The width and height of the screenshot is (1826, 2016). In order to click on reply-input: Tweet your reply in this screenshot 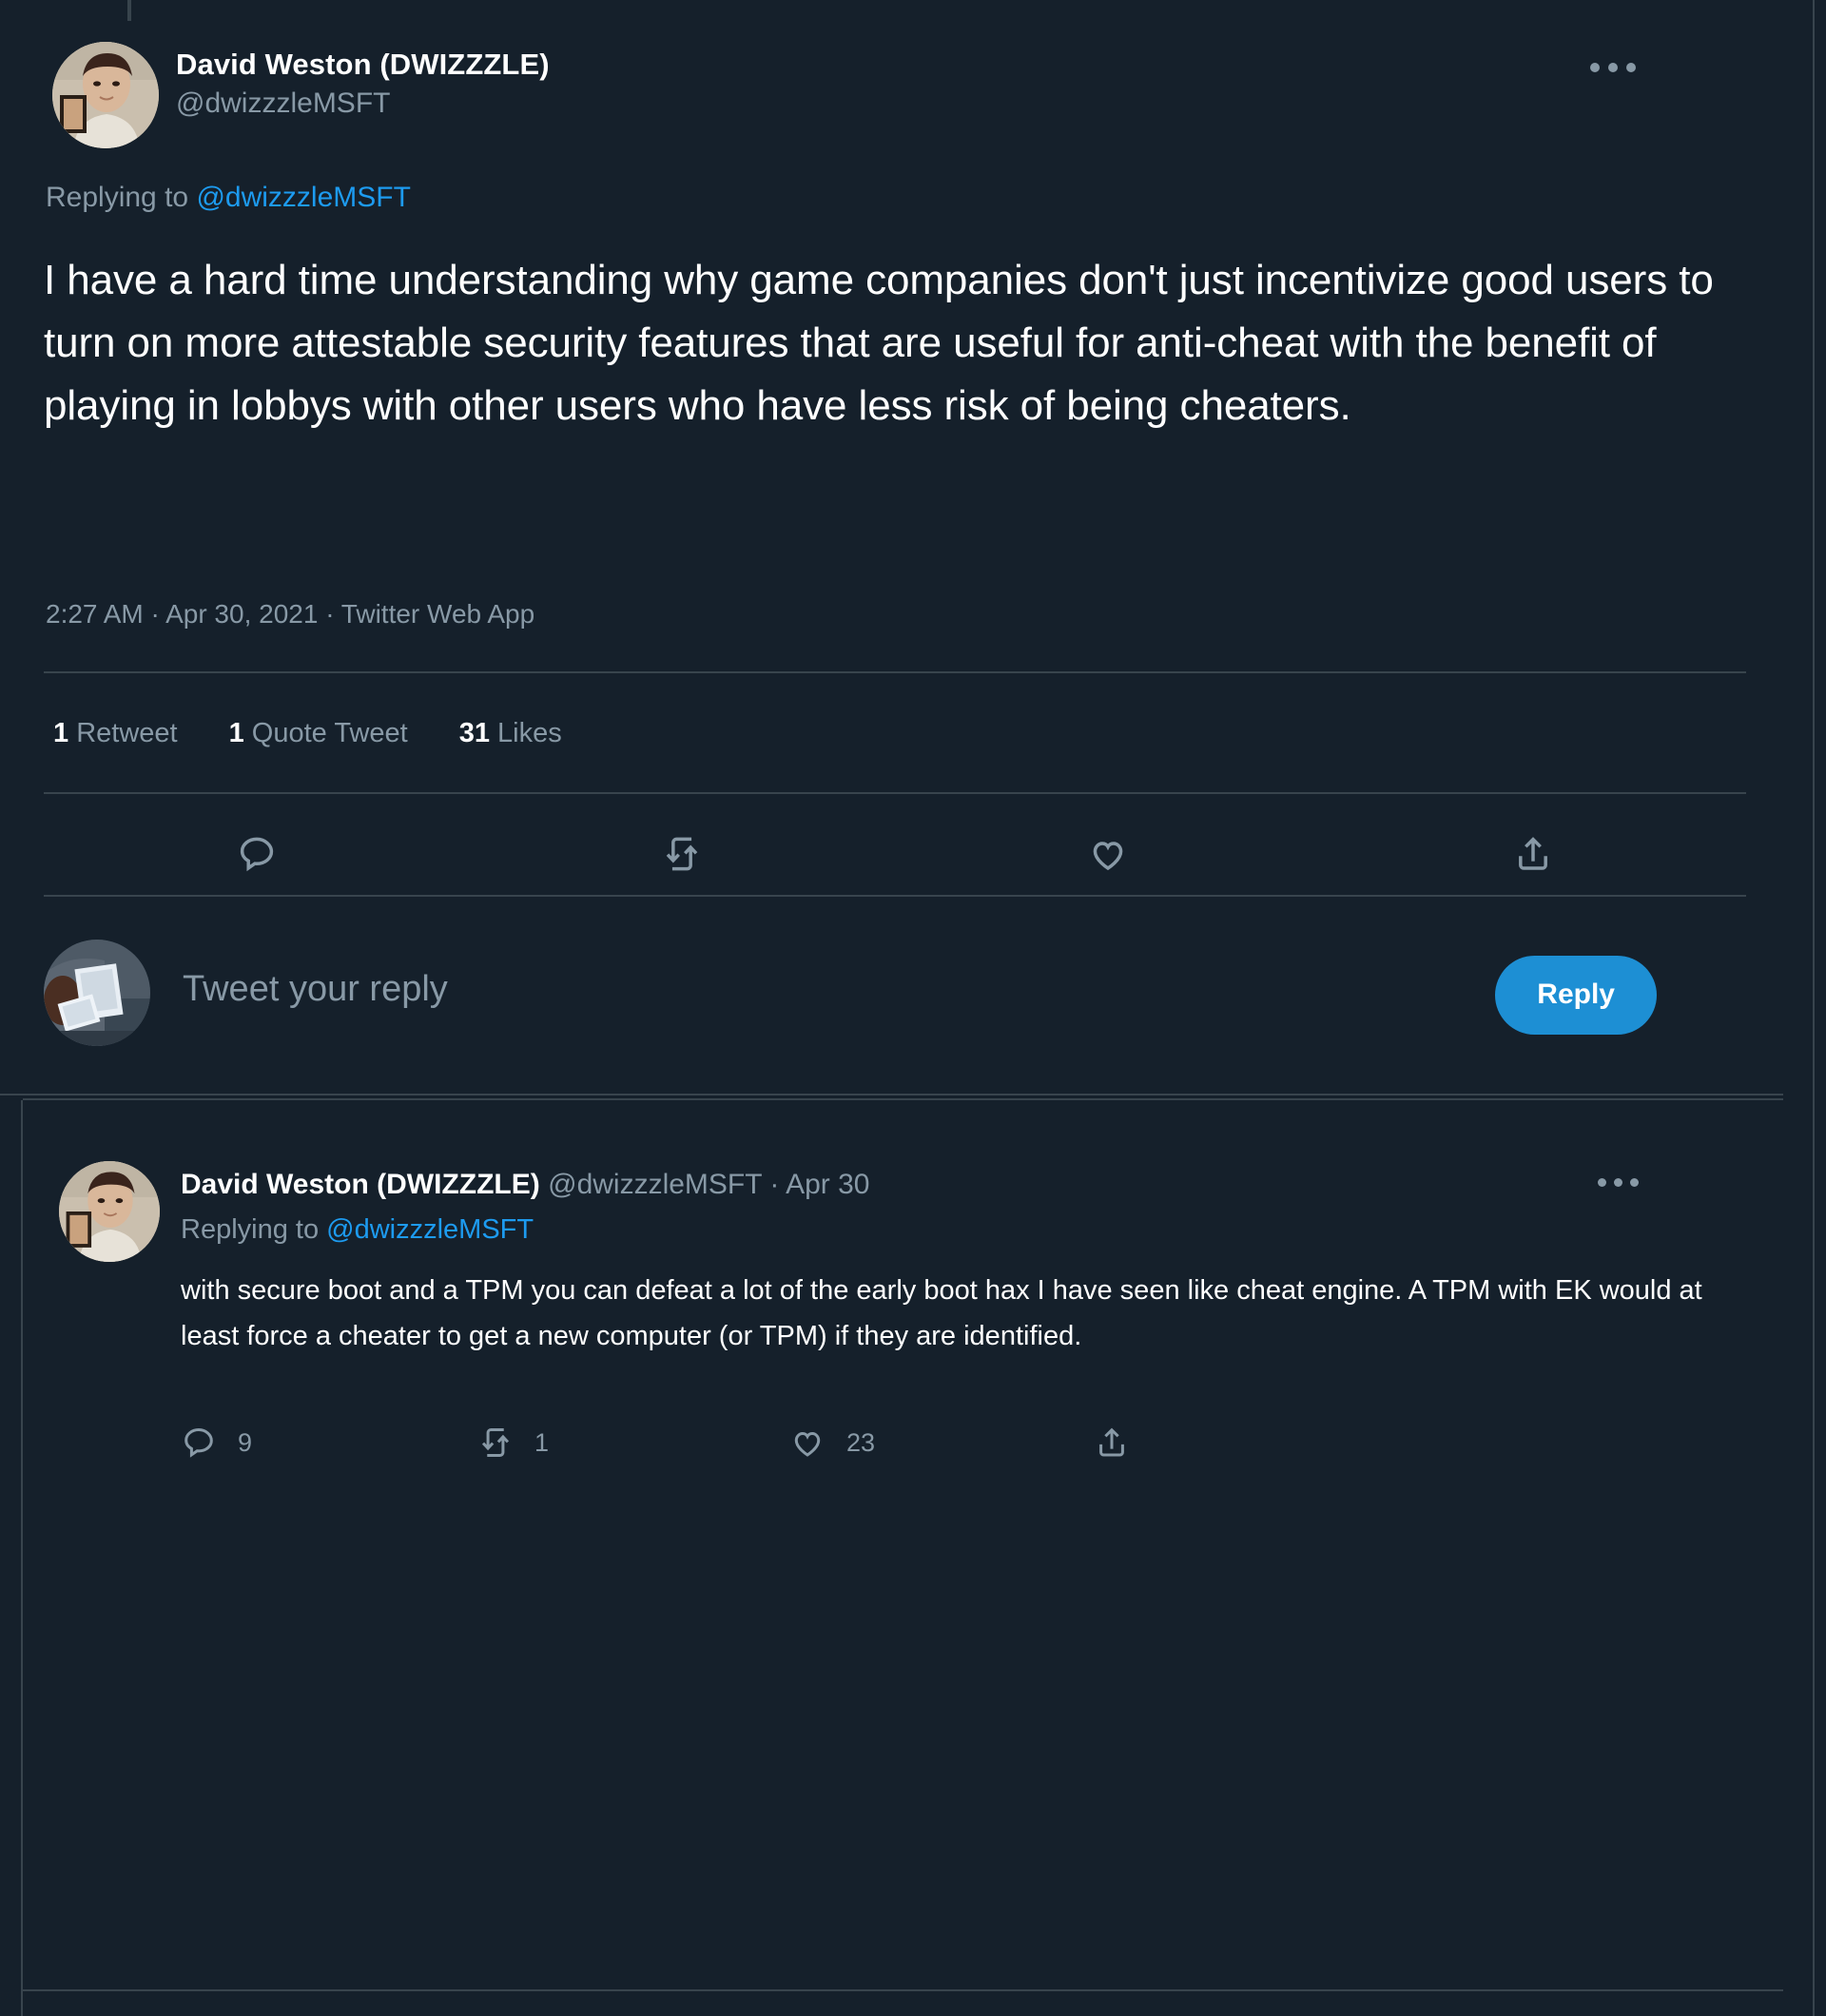, I will do `click(315, 989)`.